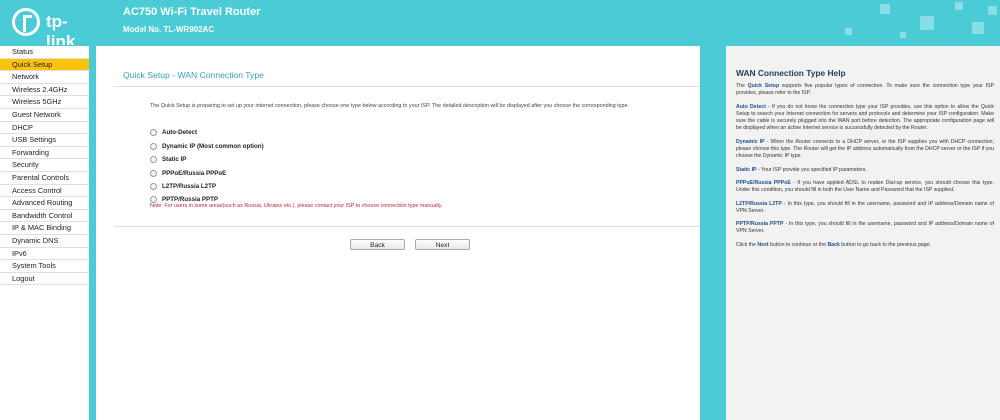  I want to click on help-keyword: Back, so click(833, 244).